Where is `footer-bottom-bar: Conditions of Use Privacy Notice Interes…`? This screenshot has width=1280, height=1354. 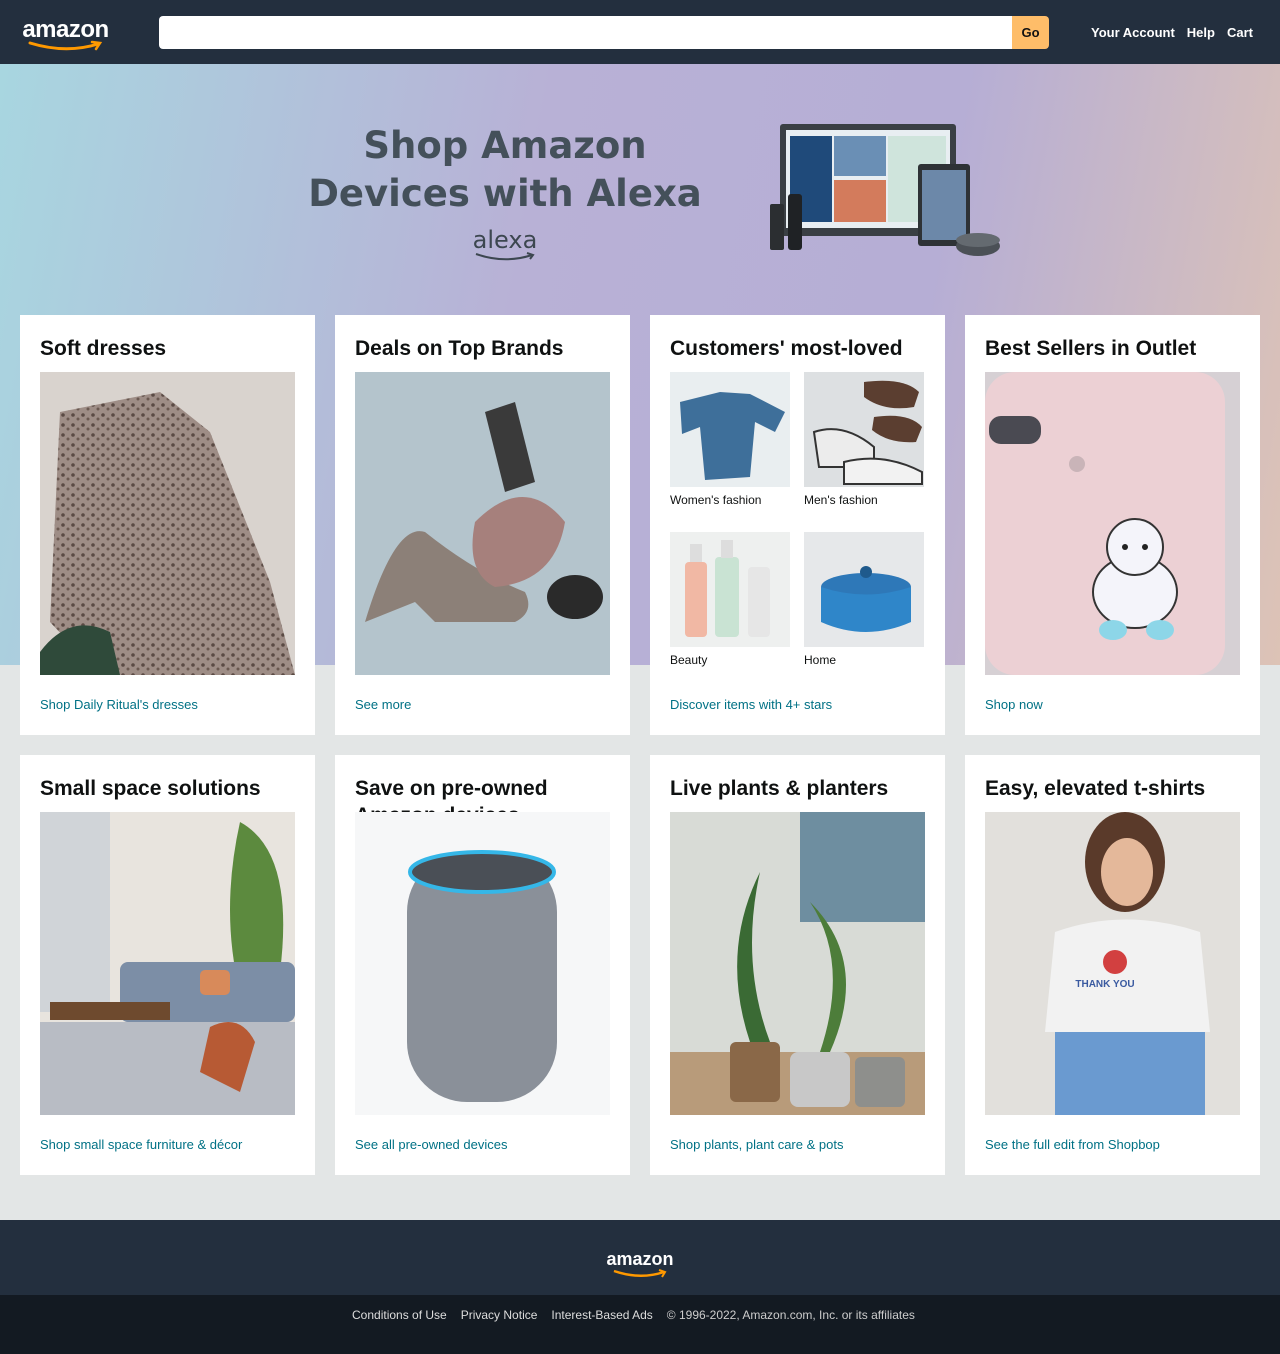 footer-bottom-bar: Conditions of Use Privacy Notice Interes… is located at coordinates (640, 1324).